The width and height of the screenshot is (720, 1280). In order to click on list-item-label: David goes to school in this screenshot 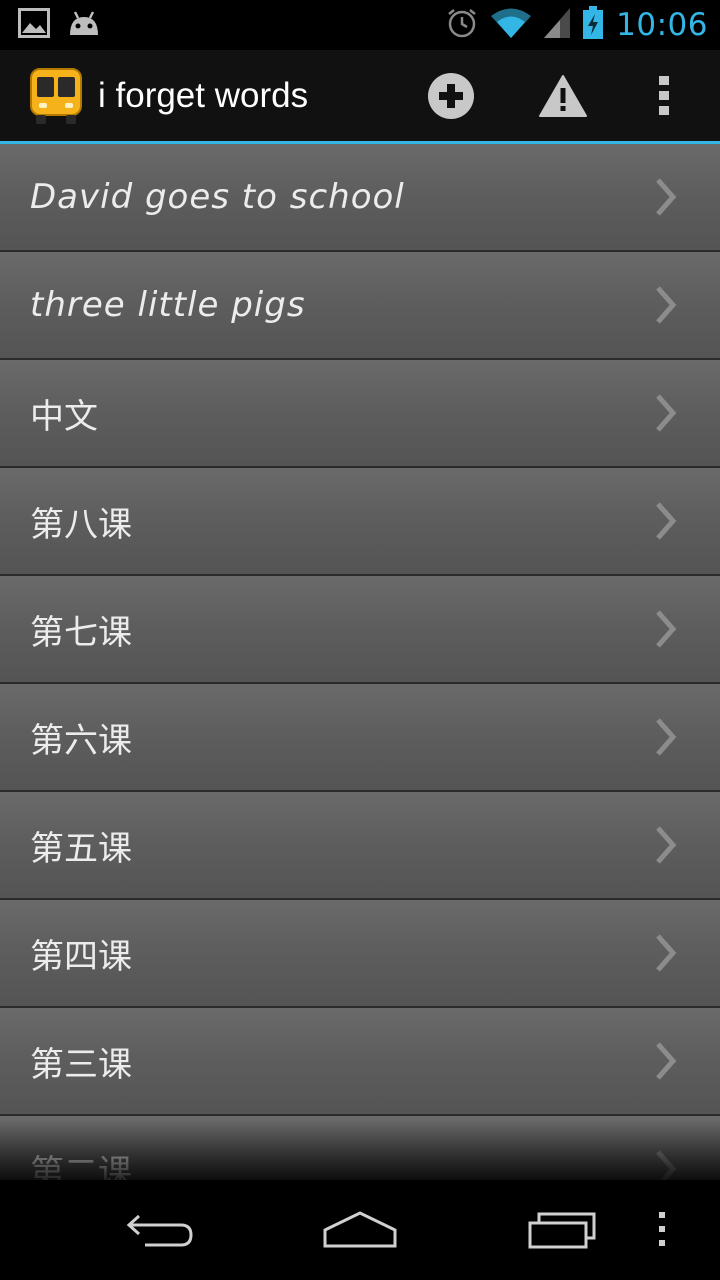, I will do `click(217, 197)`.